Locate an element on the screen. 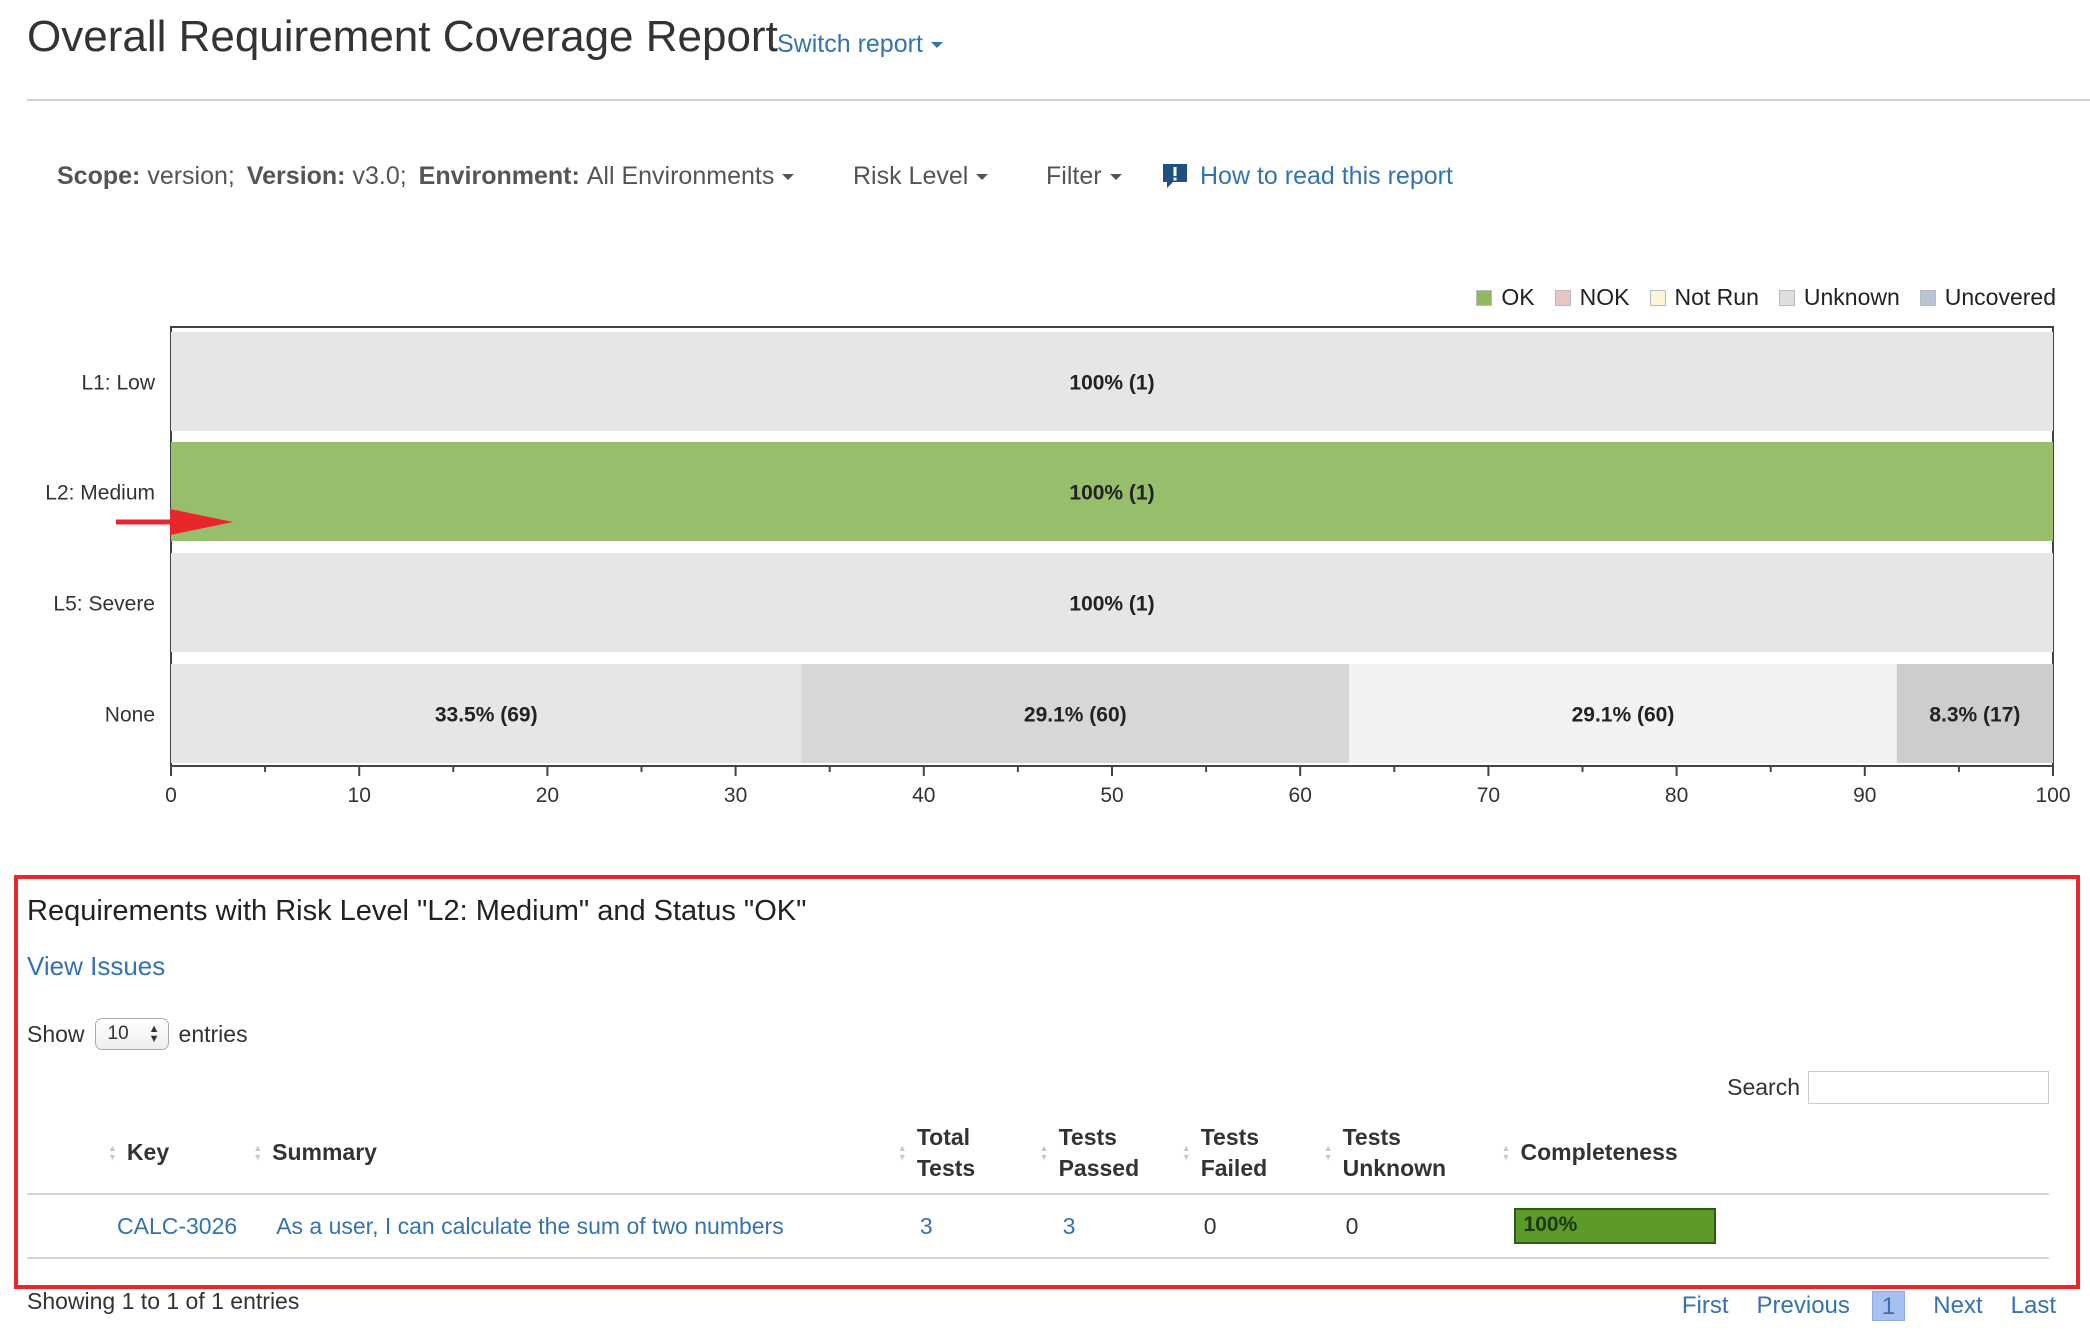  pagination: First Previous 1 Next Last is located at coordinates (1855, 1306).